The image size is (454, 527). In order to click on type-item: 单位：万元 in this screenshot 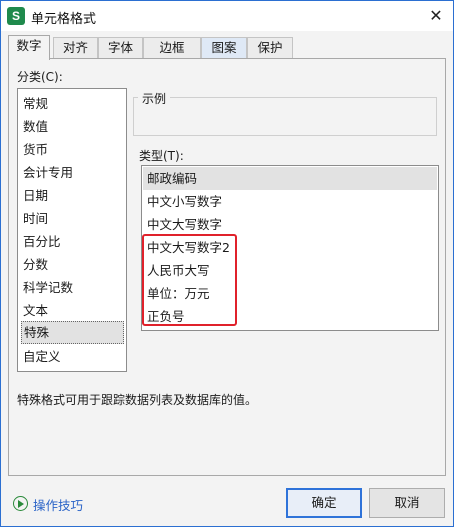, I will do `click(290, 293)`.